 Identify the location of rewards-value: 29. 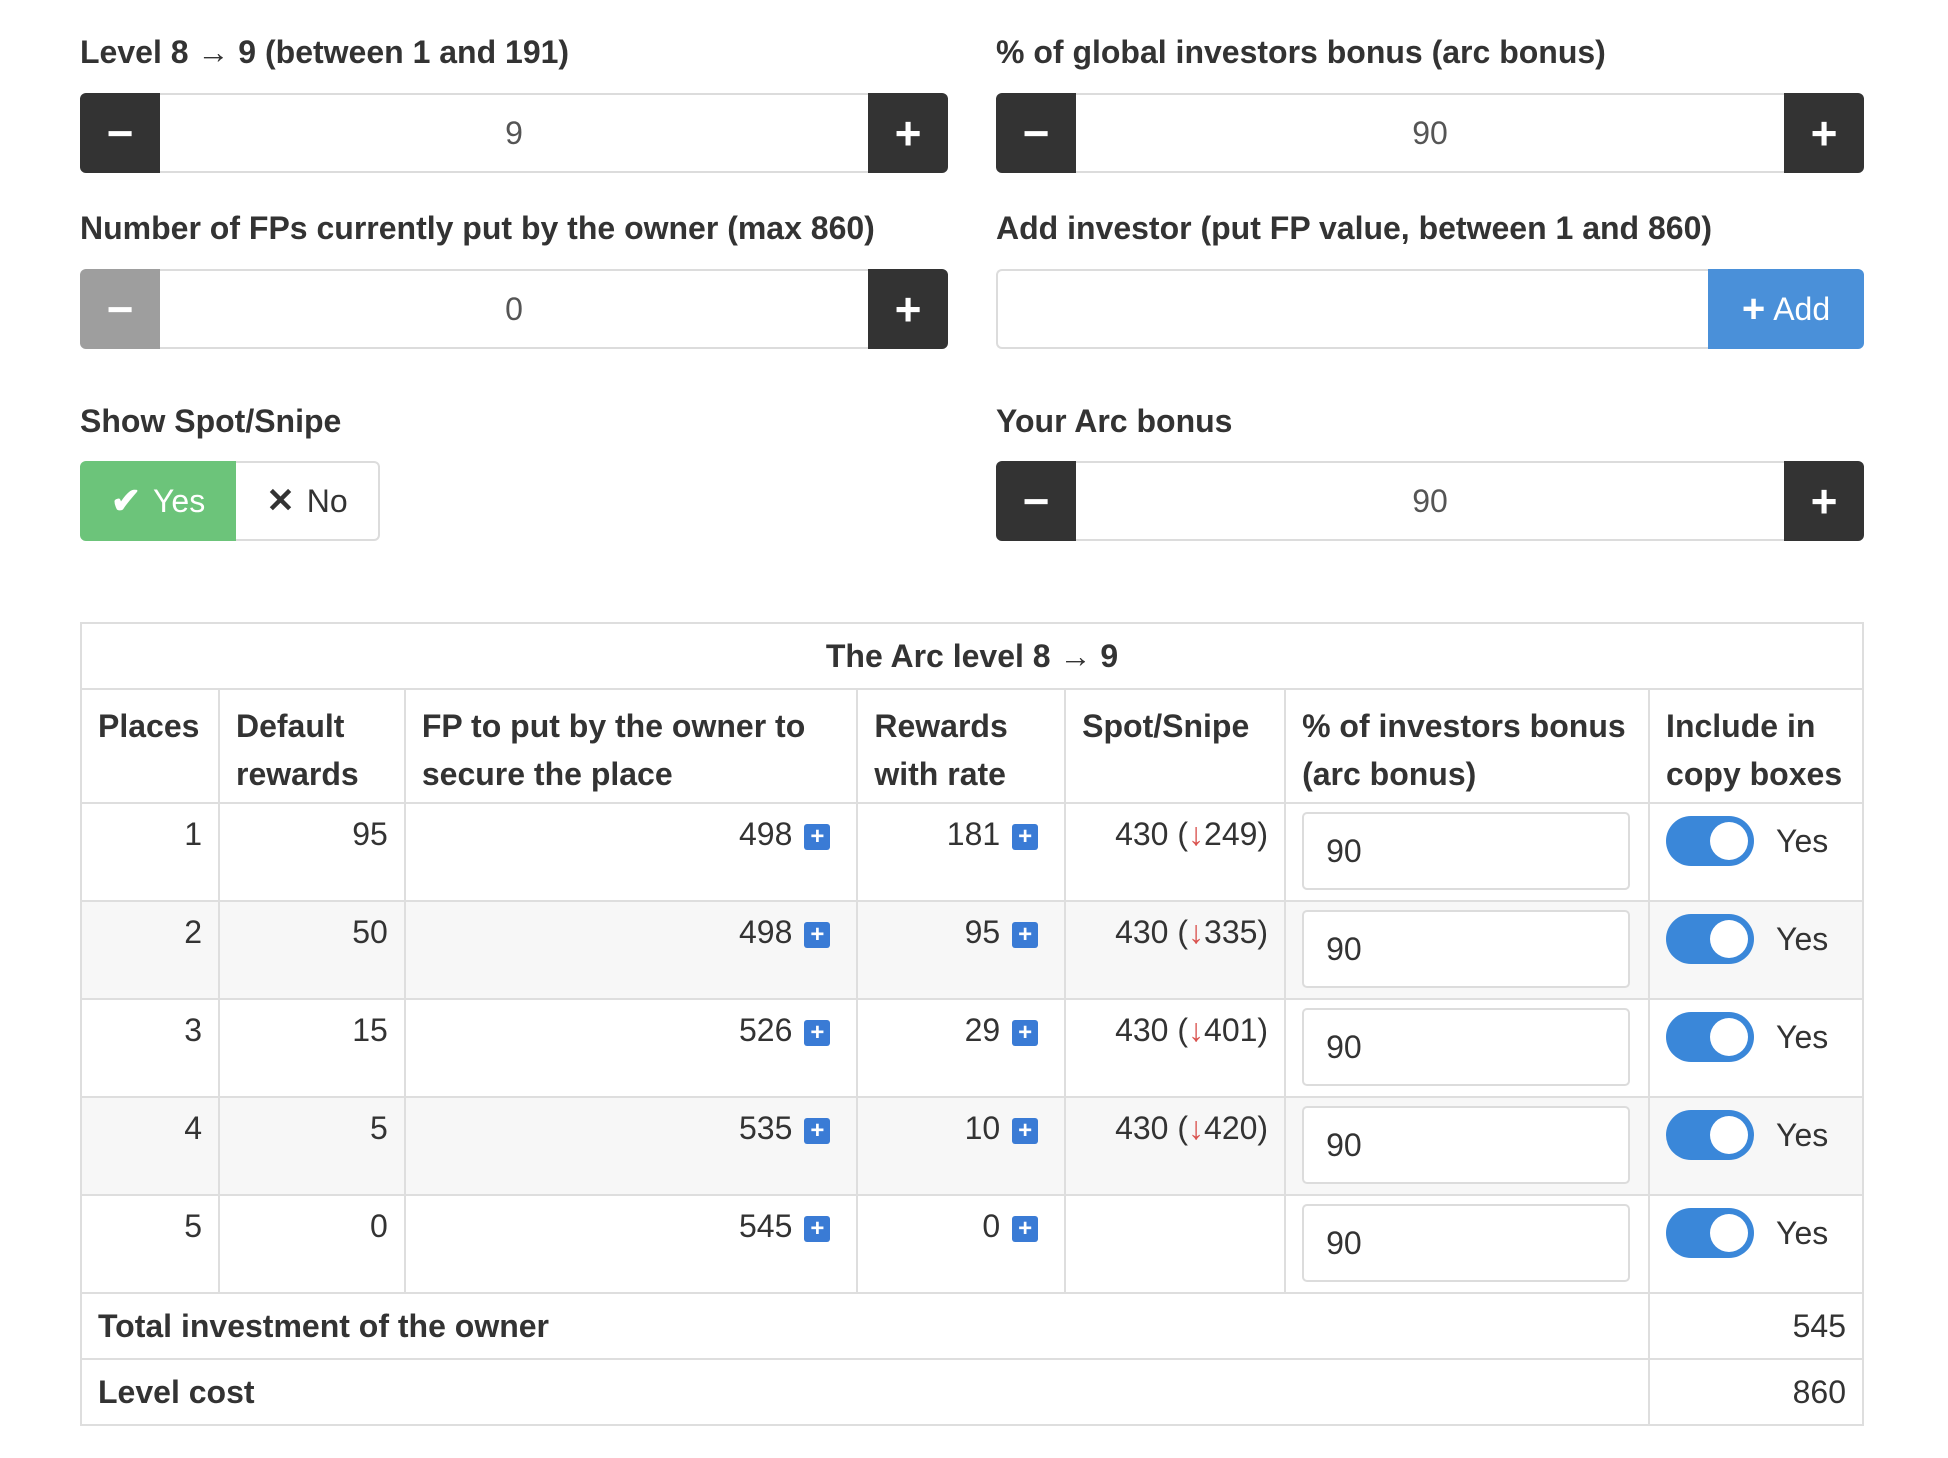
(982, 1030).